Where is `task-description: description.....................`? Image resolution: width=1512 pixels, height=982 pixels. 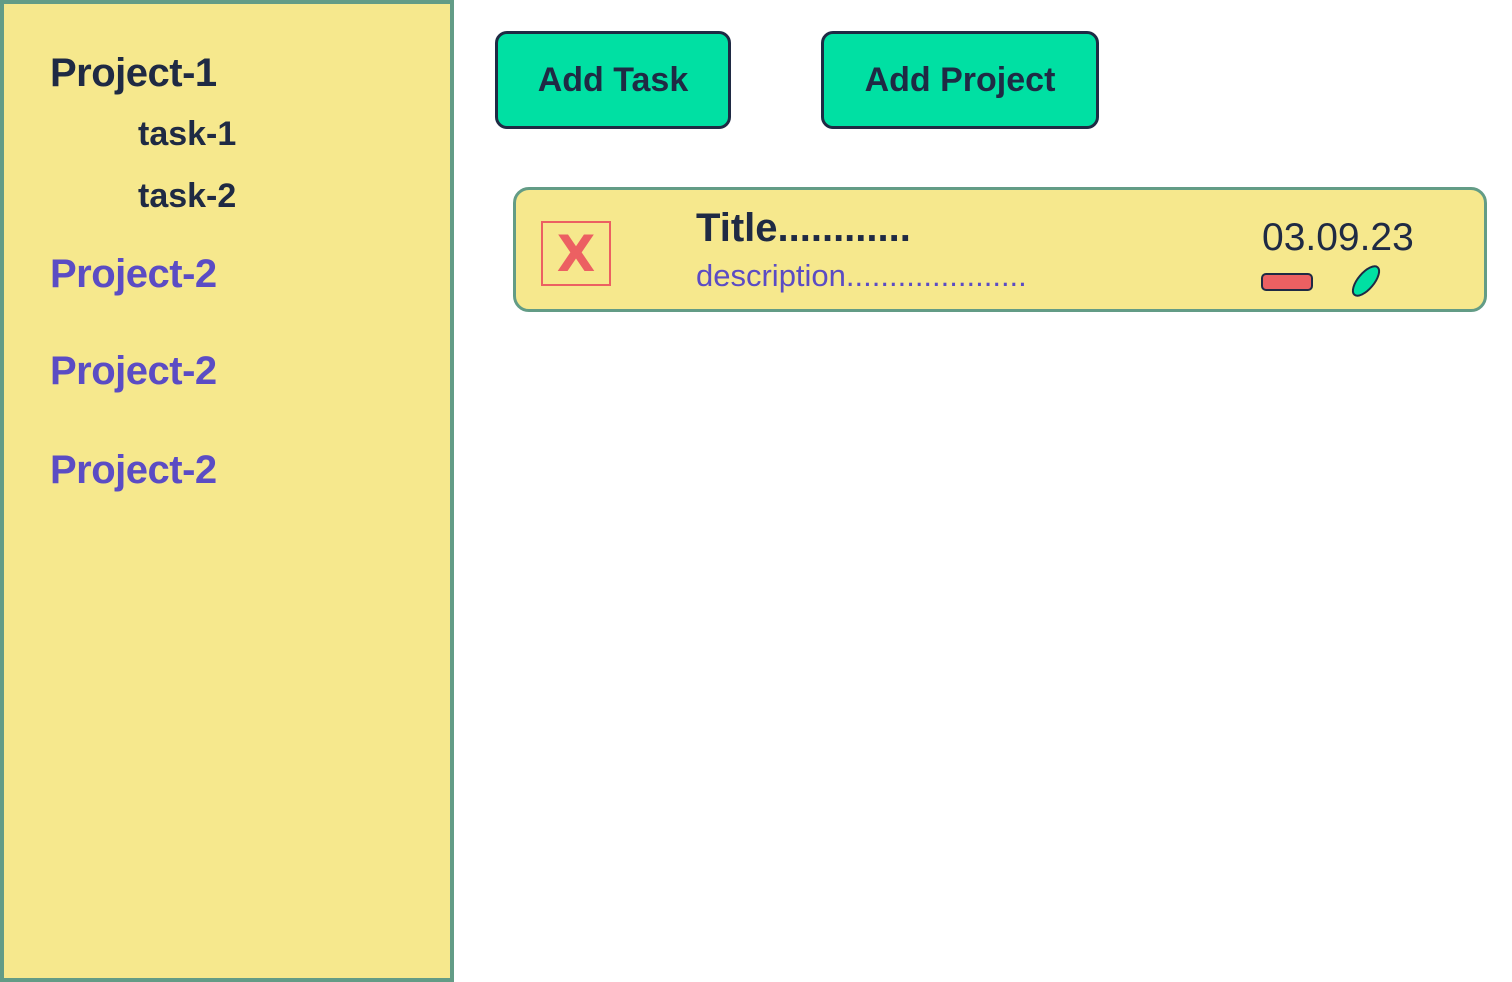
task-description: description..................... is located at coordinates (861, 275).